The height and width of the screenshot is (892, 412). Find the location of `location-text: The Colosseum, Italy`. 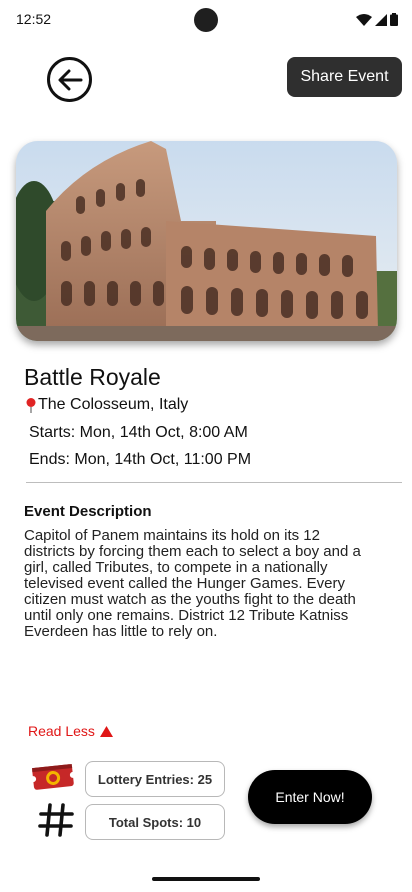

location-text: The Colosseum, Italy is located at coordinates (113, 404).